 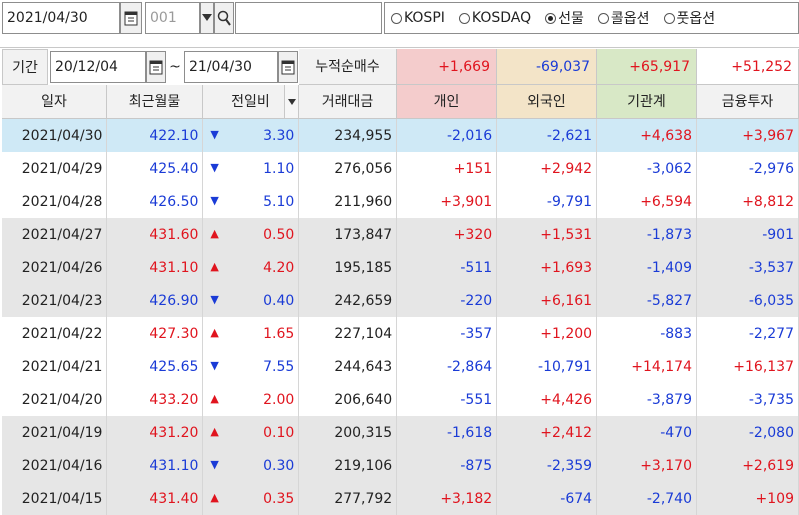 What do you see at coordinates (55, 135) in the screenshot?
I see `cell-date: 2021/04/30` at bounding box center [55, 135].